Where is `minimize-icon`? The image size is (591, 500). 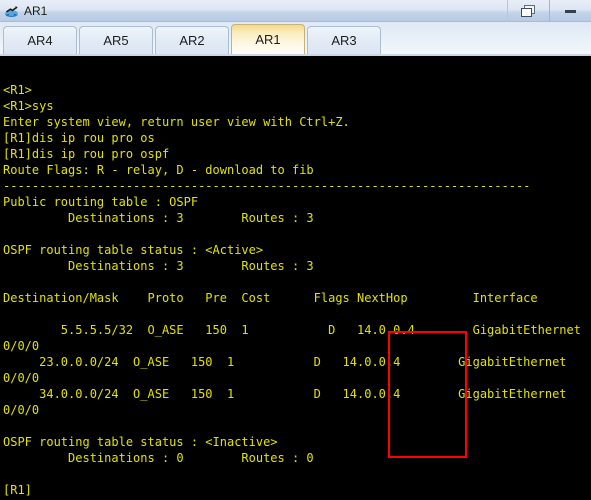
minimize-icon is located at coordinates (570, 11).